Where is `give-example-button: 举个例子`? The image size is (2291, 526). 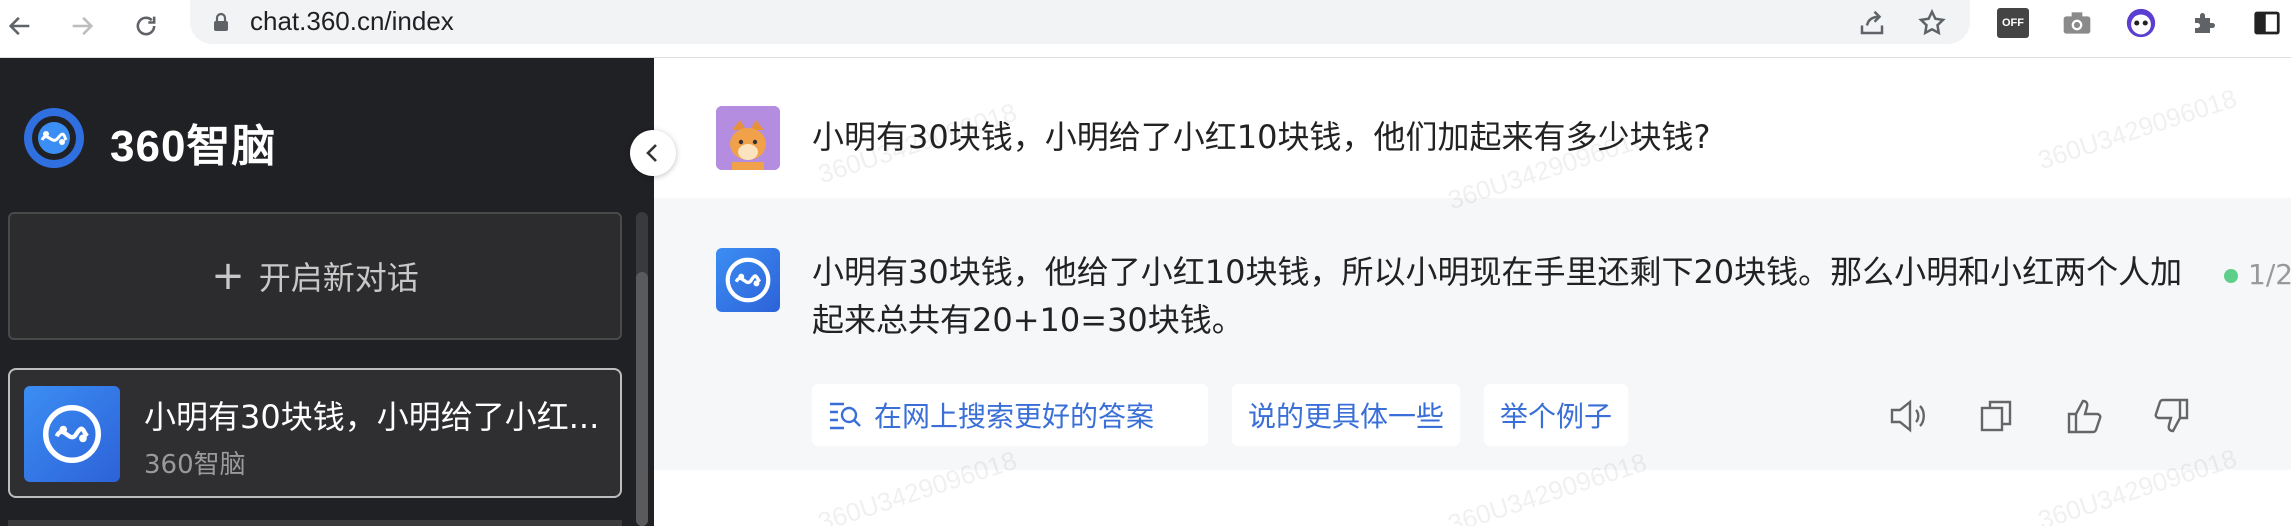 give-example-button: 举个例子 is located at coordinates (1556, 415).